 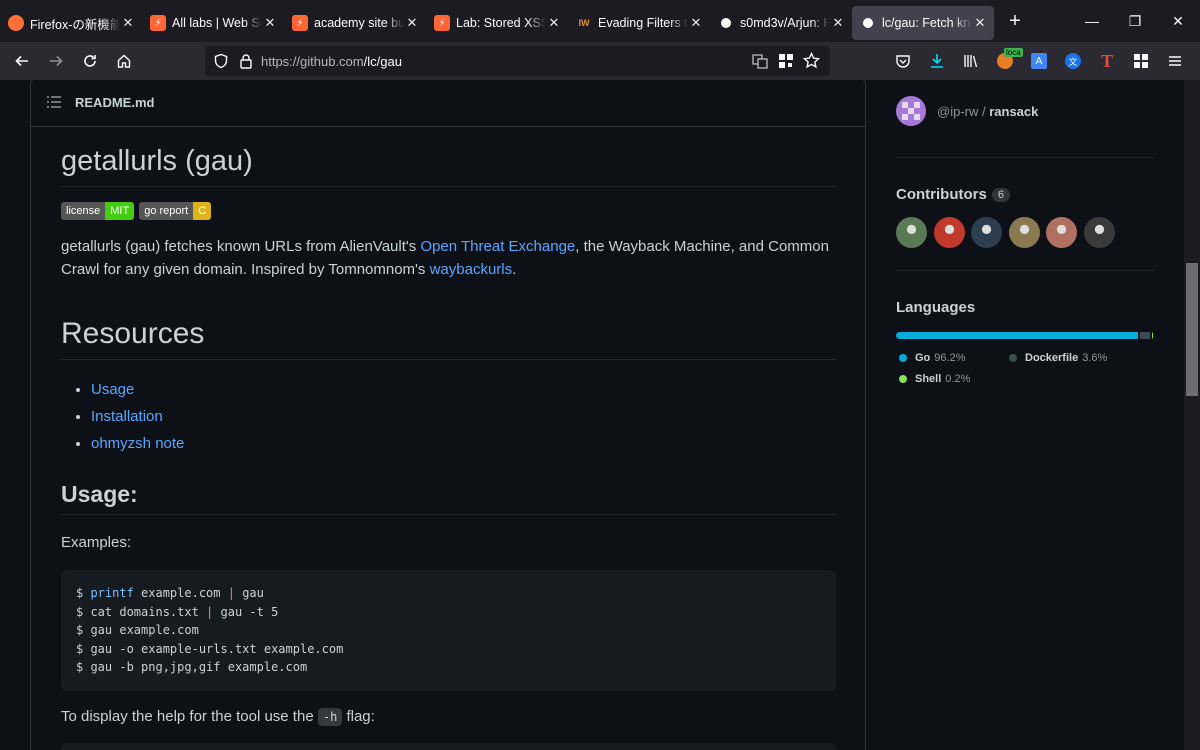 What do you see at coordinates (22, 61) in the screenshot?
I see `back-button` at bounding box center [22, 61].